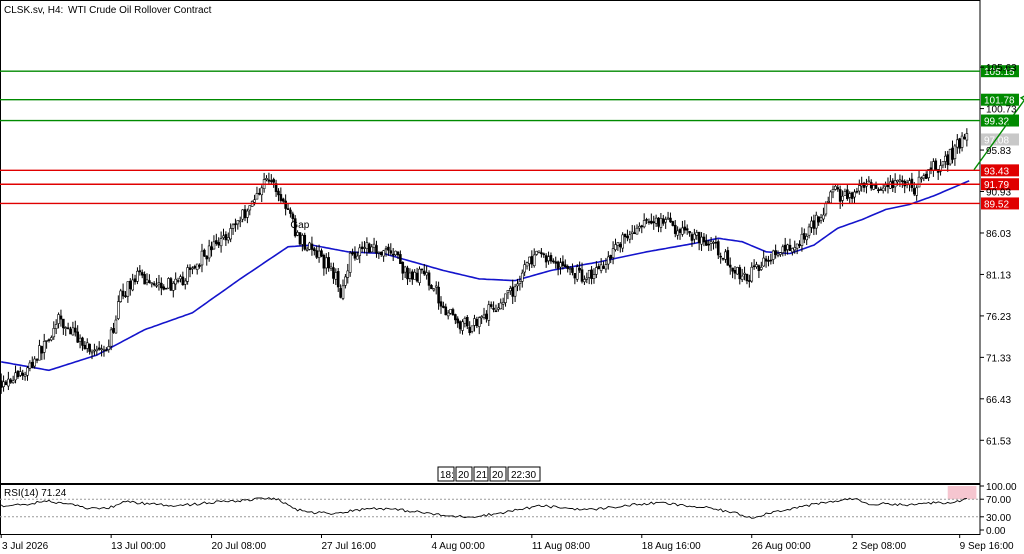  What do you see at coordinates (998, 518) in the screenshot?
I see `rsi-y-tick-label: 30.00` at bounding box center [998, 518].